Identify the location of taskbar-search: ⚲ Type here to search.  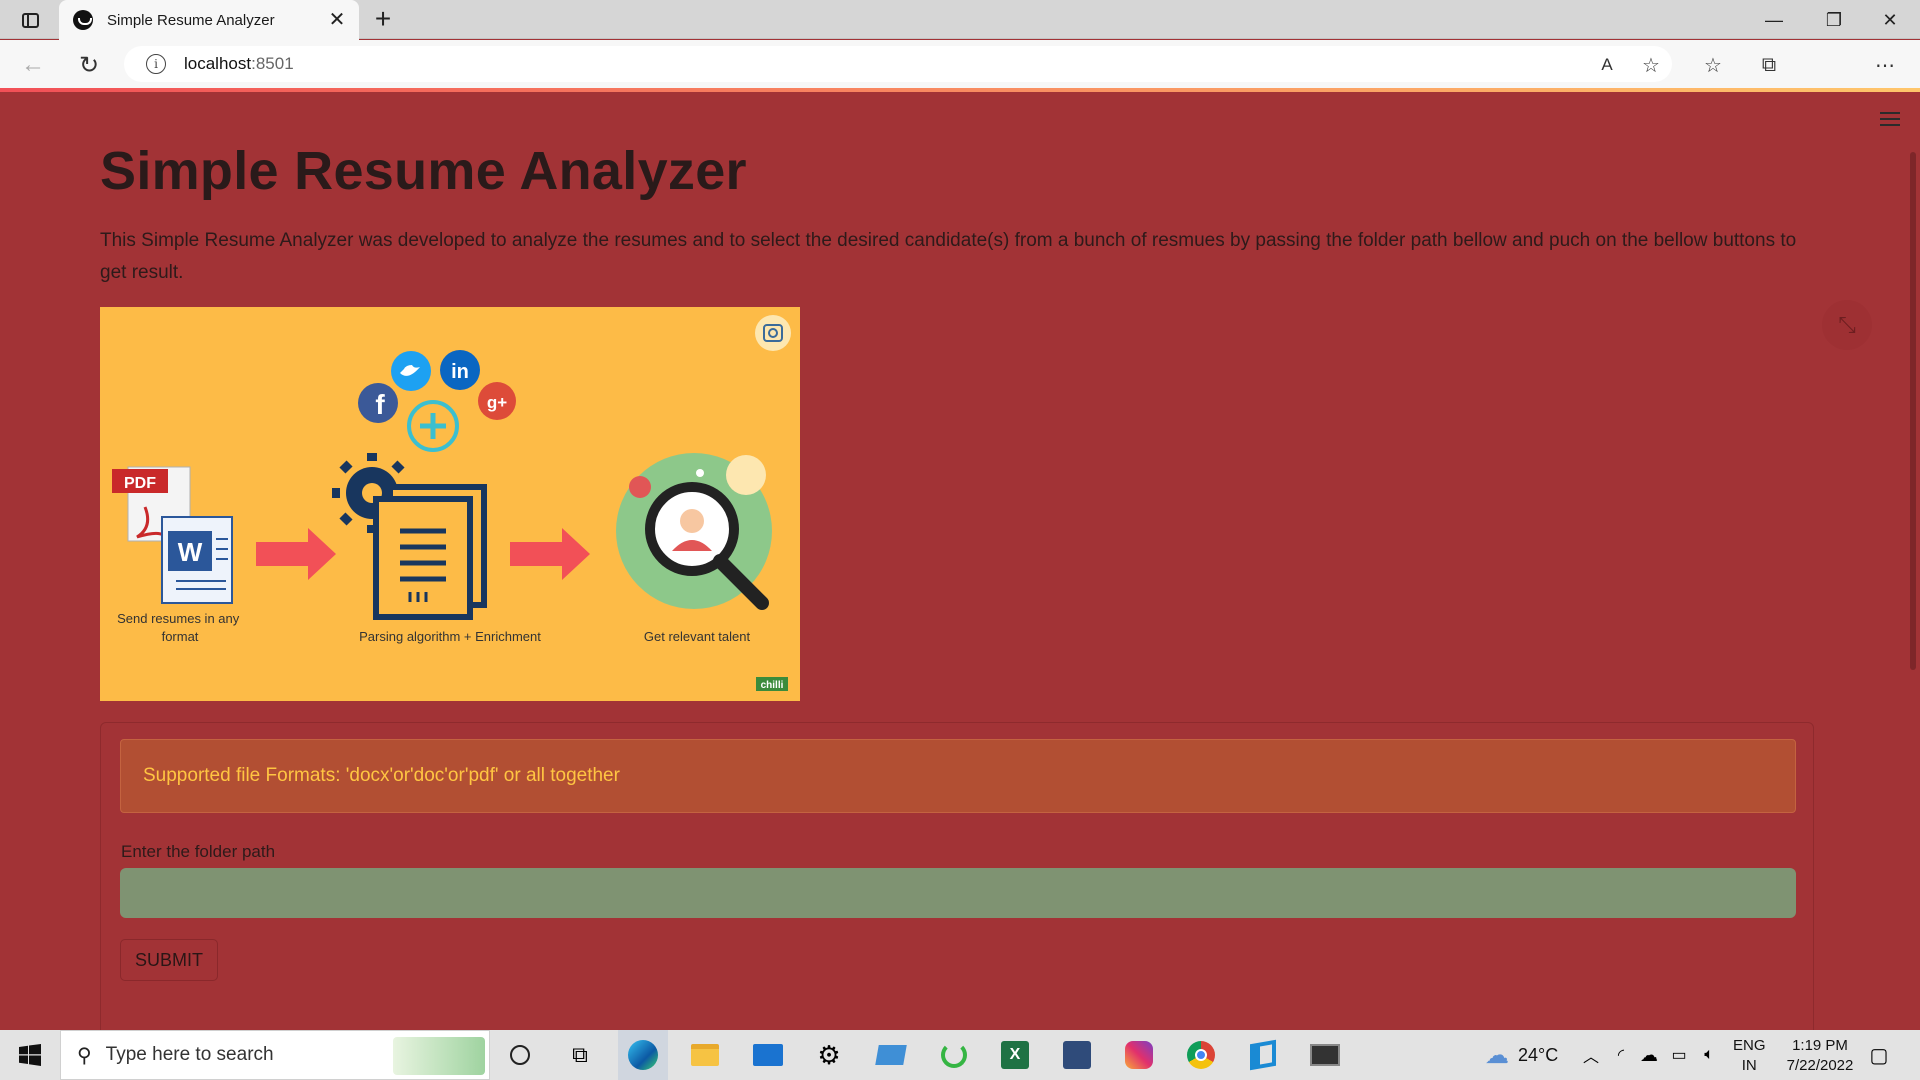
(275, 1055).